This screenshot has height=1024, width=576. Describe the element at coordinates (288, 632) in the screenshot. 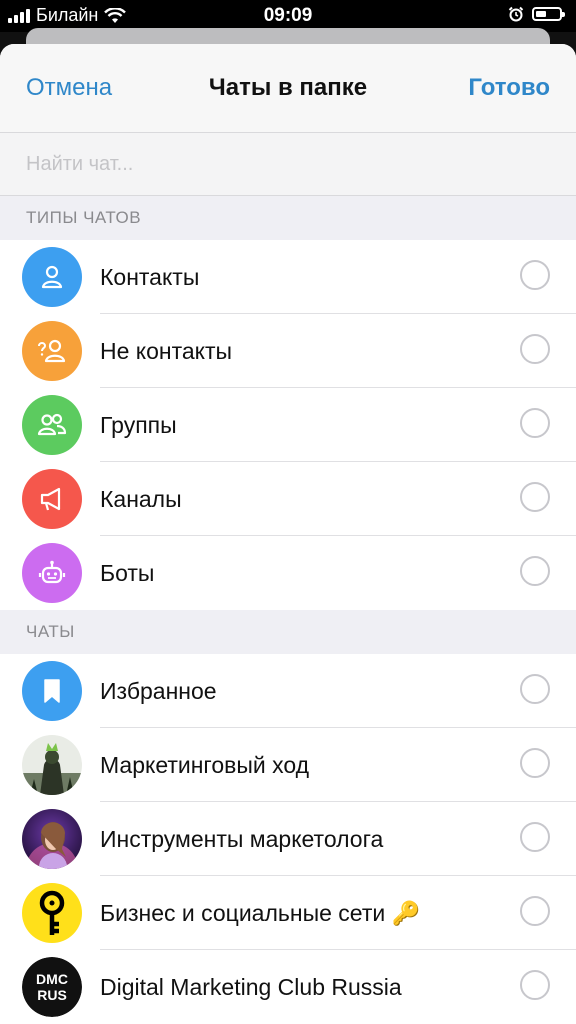

I see `section-header-chats: ЧАТЫ` at that location.